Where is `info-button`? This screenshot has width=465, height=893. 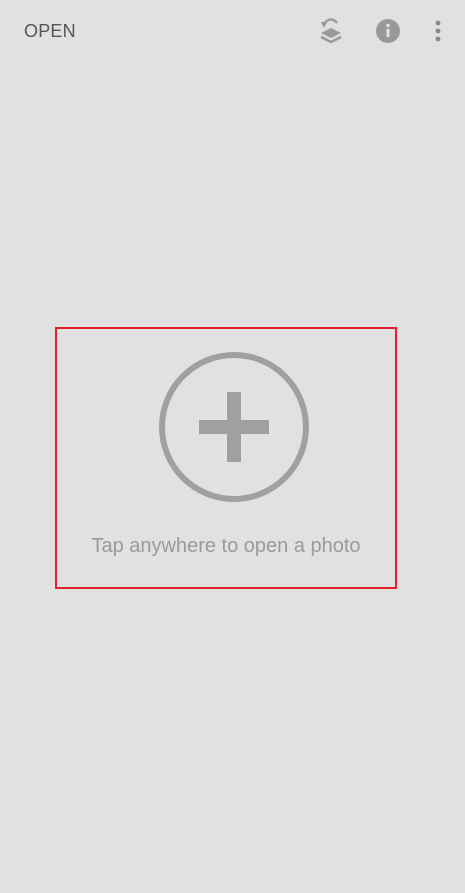
info-button is located at coordinates (388, 31).